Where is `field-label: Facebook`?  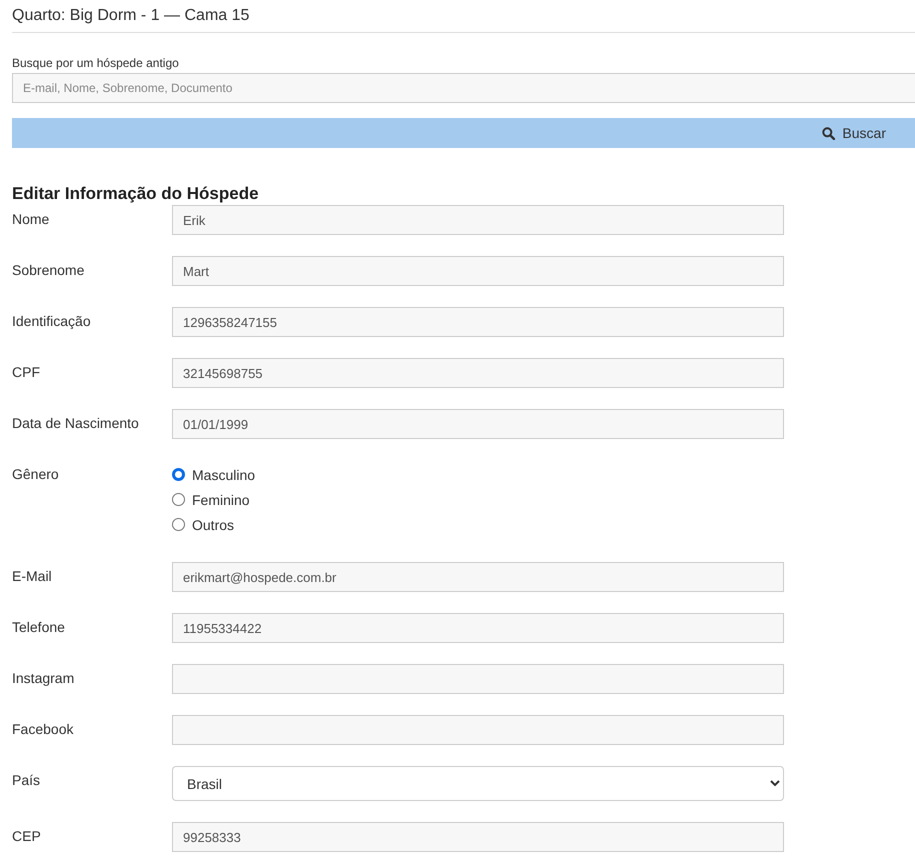
field-label: Facebook is located at coordinates (43, 729).